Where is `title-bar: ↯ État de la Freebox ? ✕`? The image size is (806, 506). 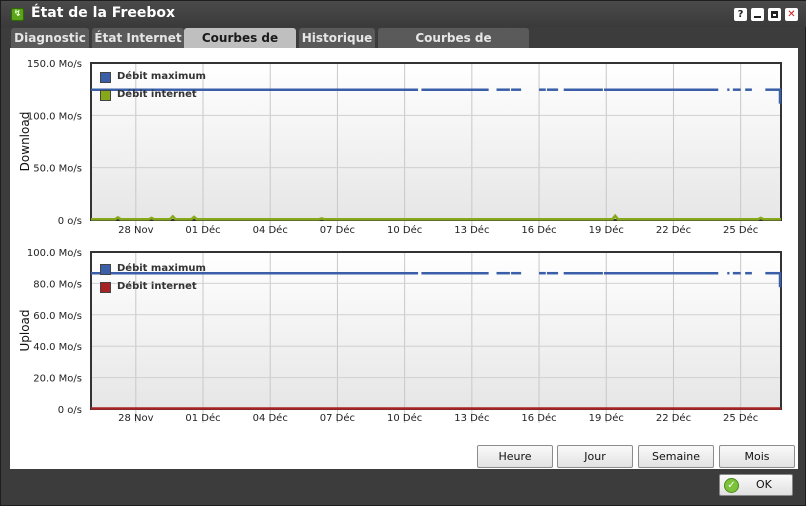
title-bar: ↯ État de la Freebox ? ✕ is located at coordinates (403, 14).